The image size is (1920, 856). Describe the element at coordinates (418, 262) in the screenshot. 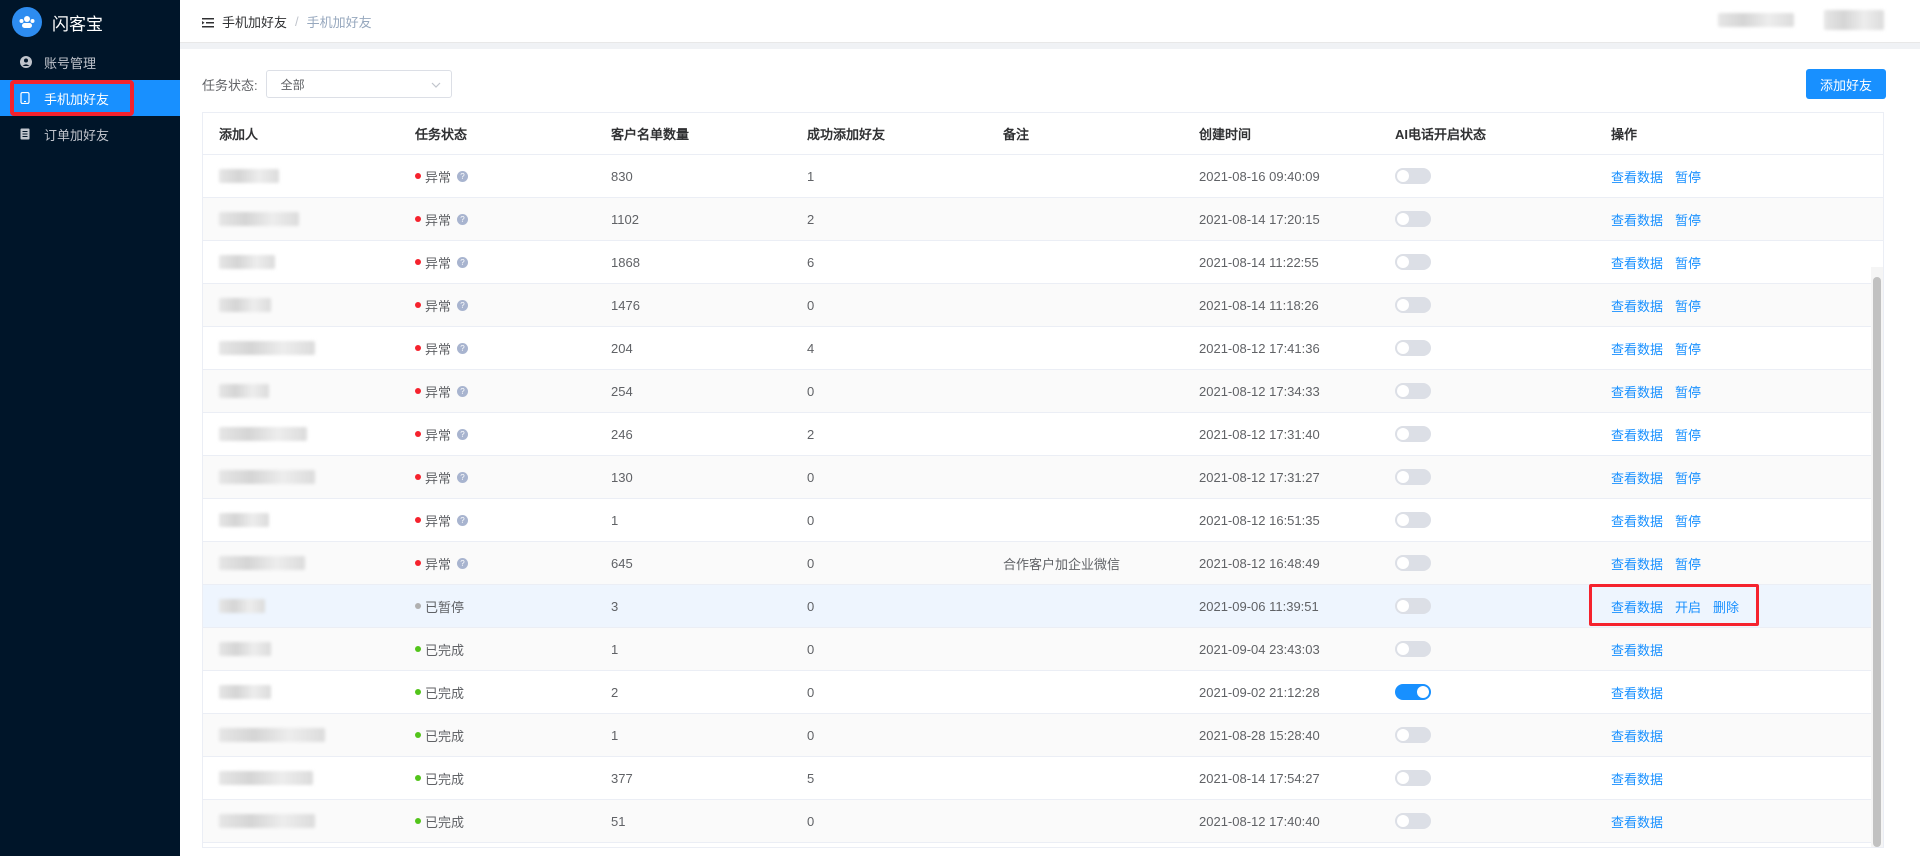

I see `status-dot` at that location.